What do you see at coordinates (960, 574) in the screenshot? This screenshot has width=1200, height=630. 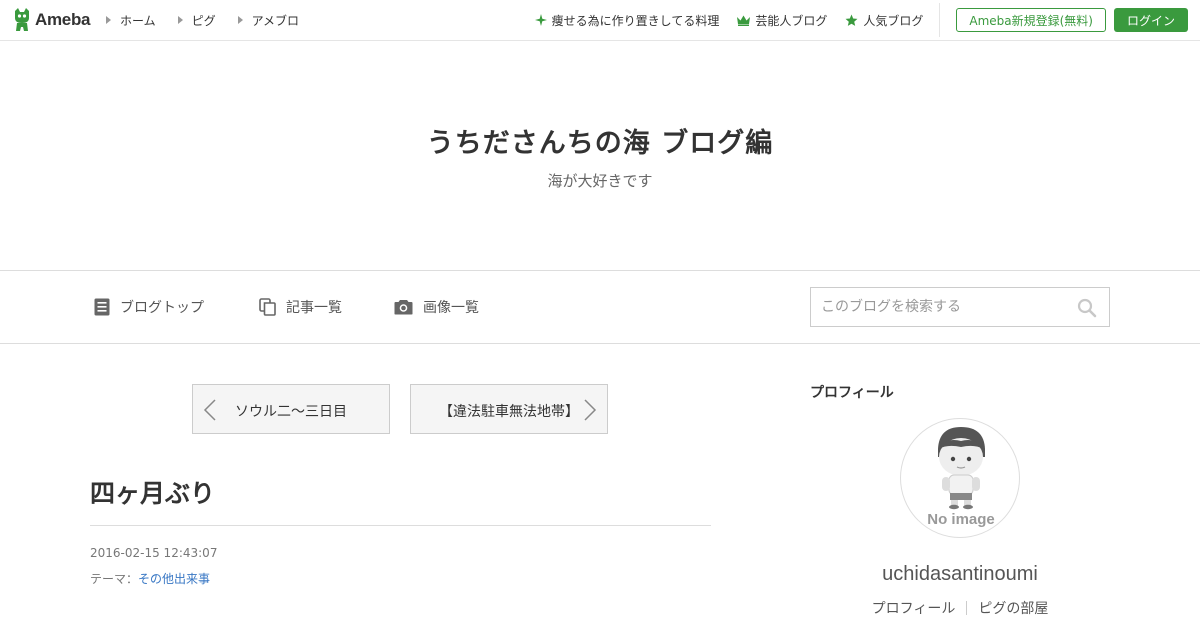 I see `profile-username: uchidasantinoumi` at bounding box center [960, 574].